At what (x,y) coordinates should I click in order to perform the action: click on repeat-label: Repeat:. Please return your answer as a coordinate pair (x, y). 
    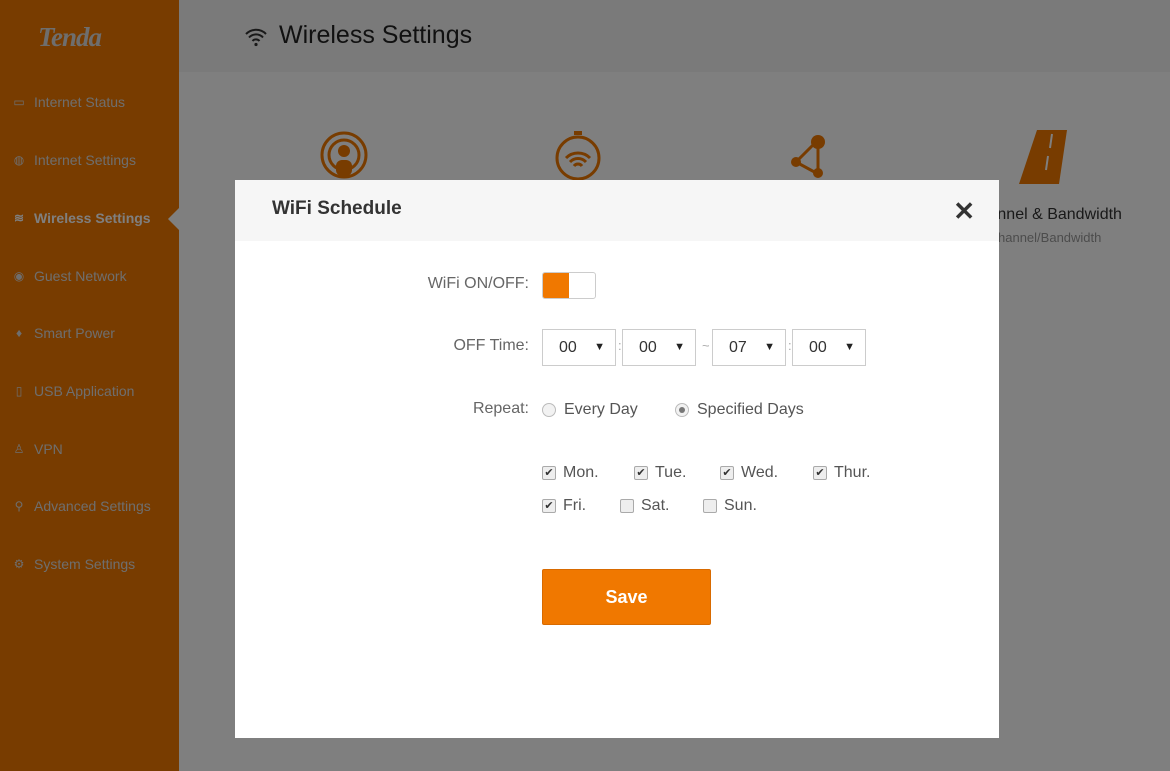
    Looking at the image, I should click on (500, 408).